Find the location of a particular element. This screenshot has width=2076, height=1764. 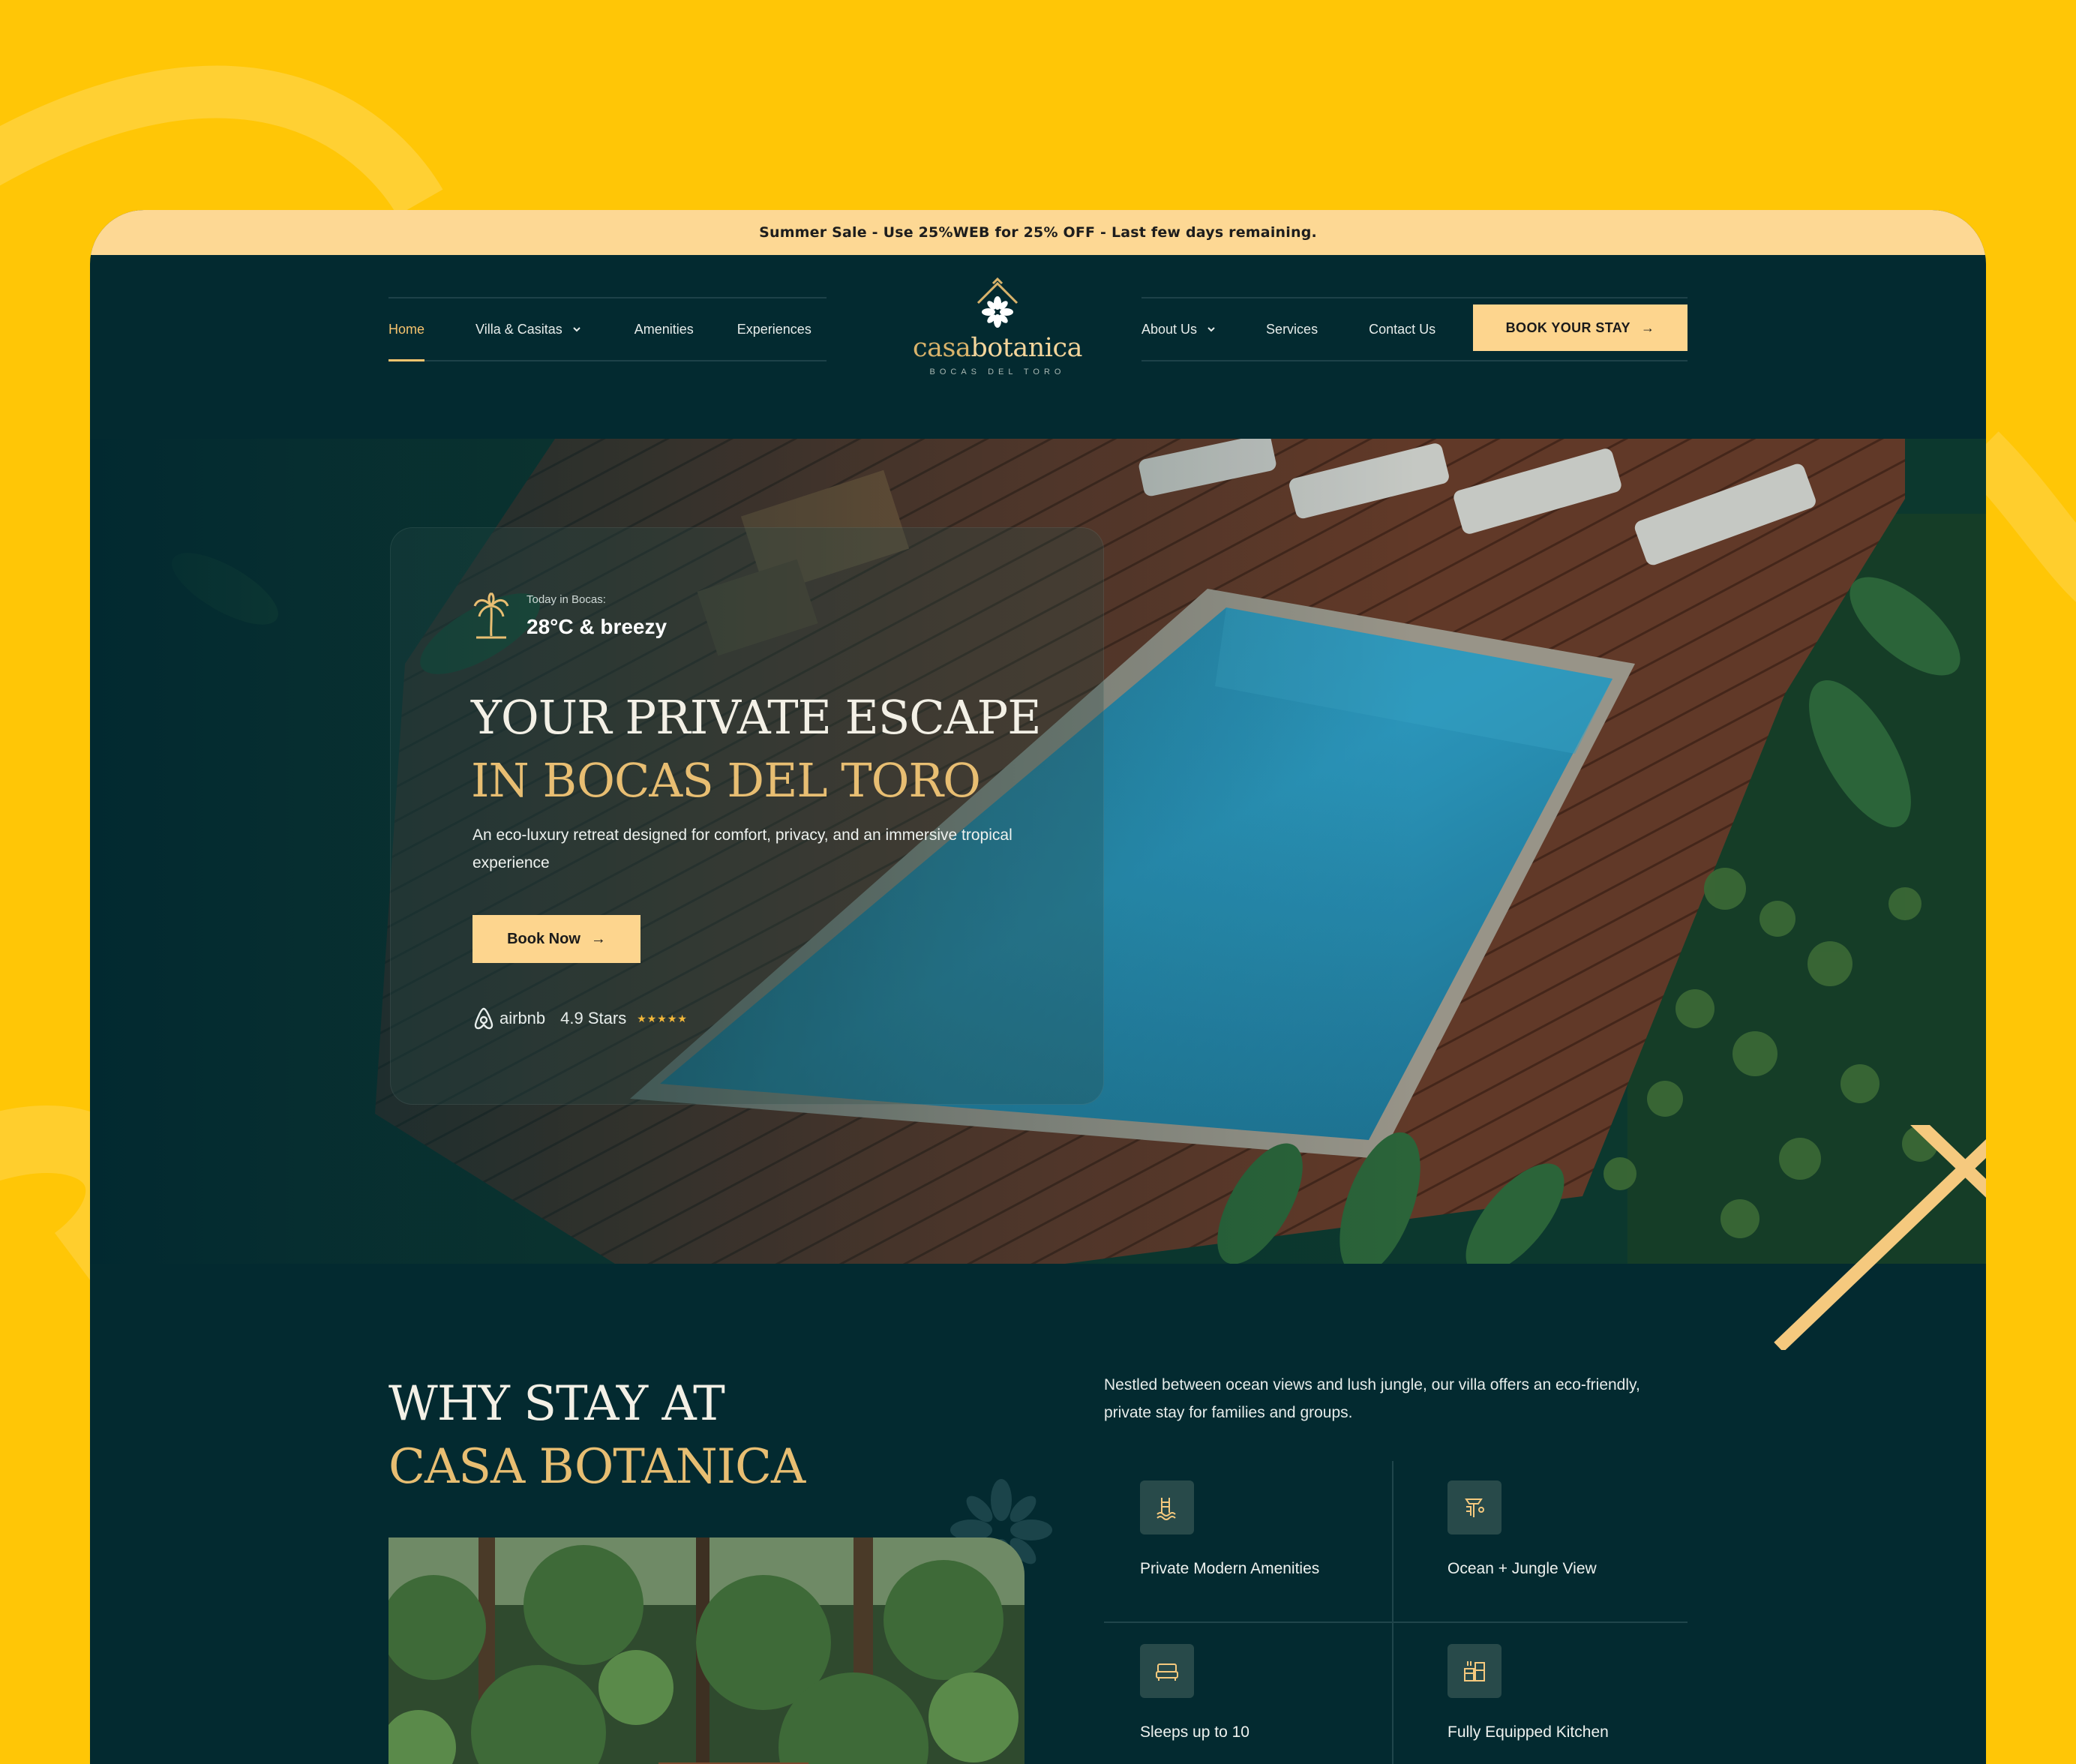

beach-view-icon is located at coordinates (1475, 1507).